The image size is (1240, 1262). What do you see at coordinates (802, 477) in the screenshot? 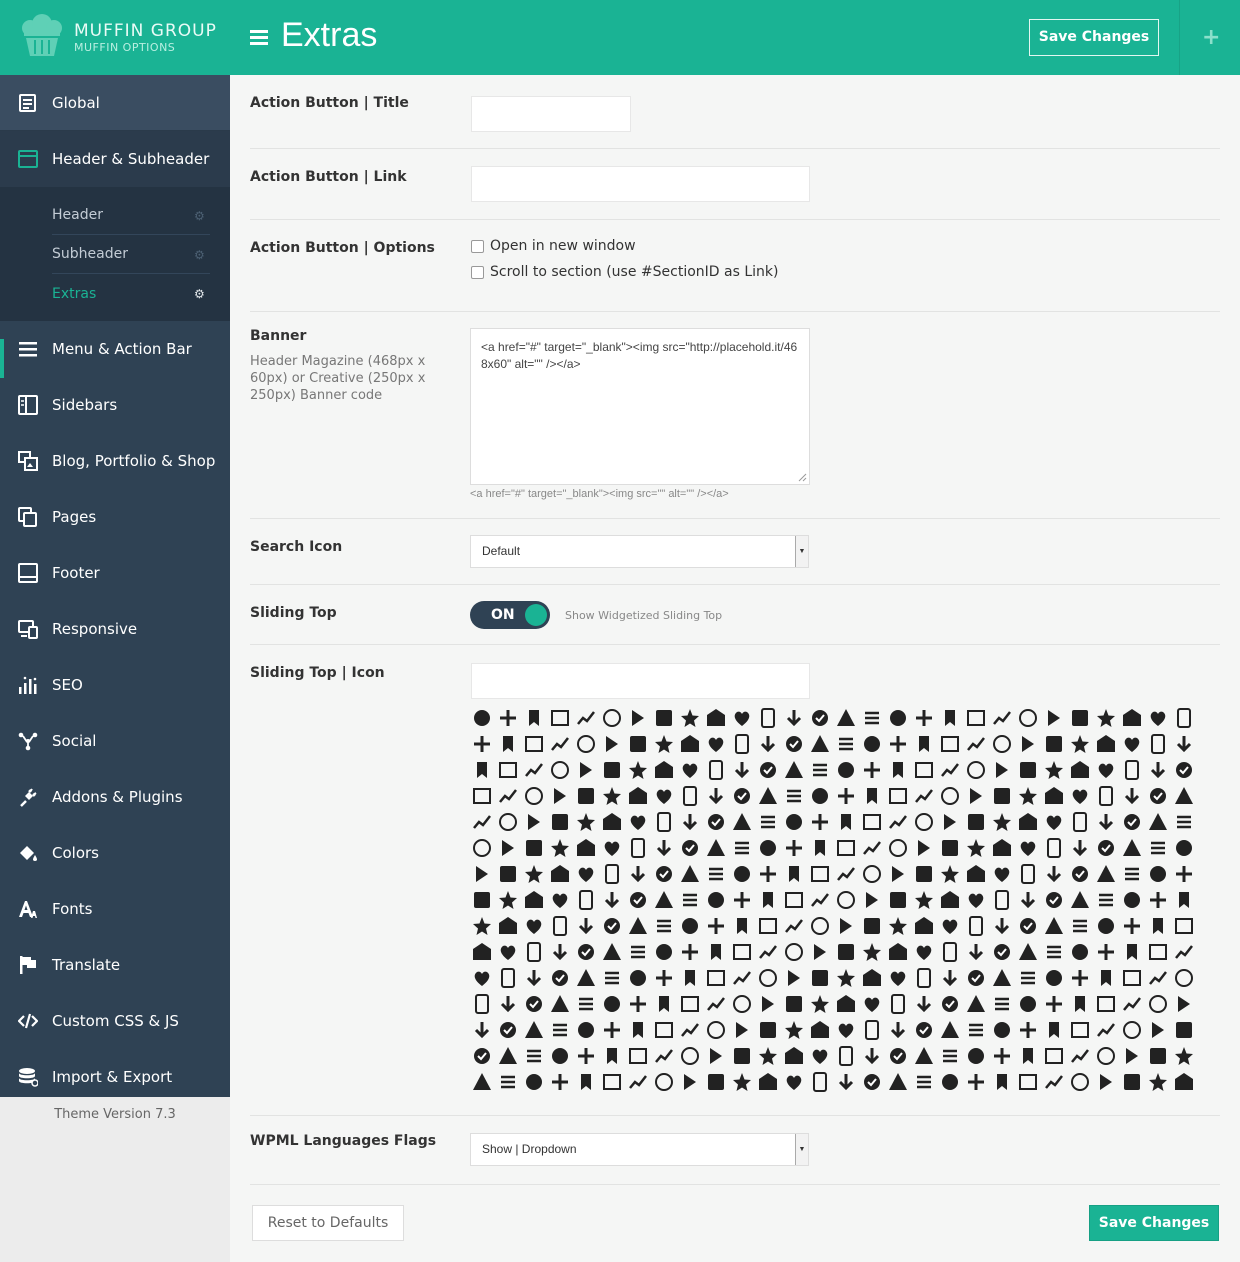
I see `resize-handle-icon` at bounding box center [802, 477].